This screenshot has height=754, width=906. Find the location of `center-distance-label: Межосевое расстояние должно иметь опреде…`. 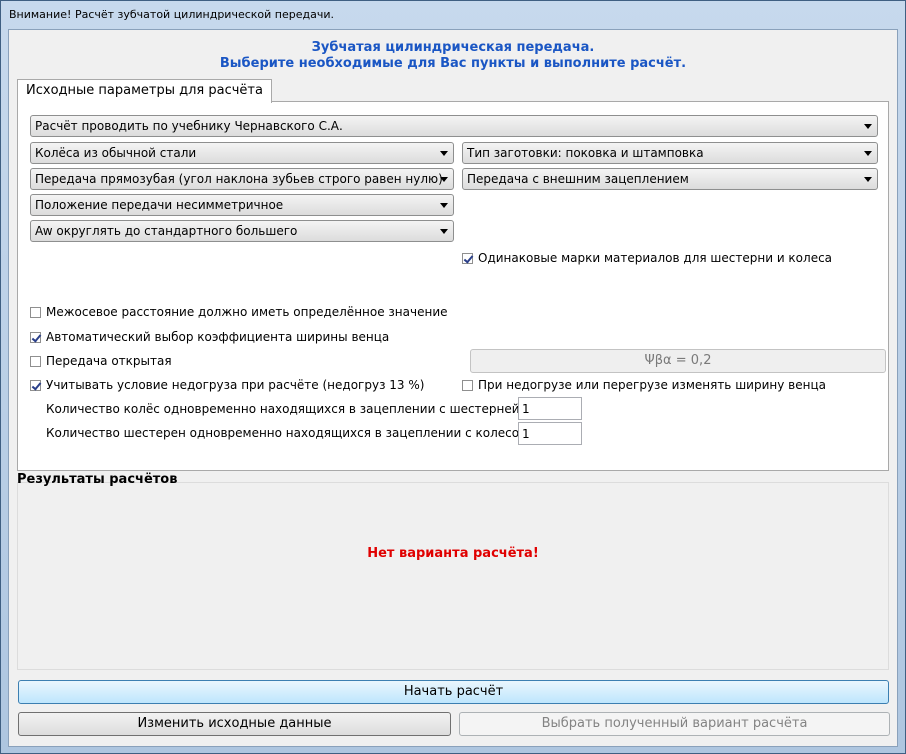

center-distance-label: Межосевое расстояние должно иметь опреде… is located at coordinates (247, 312).